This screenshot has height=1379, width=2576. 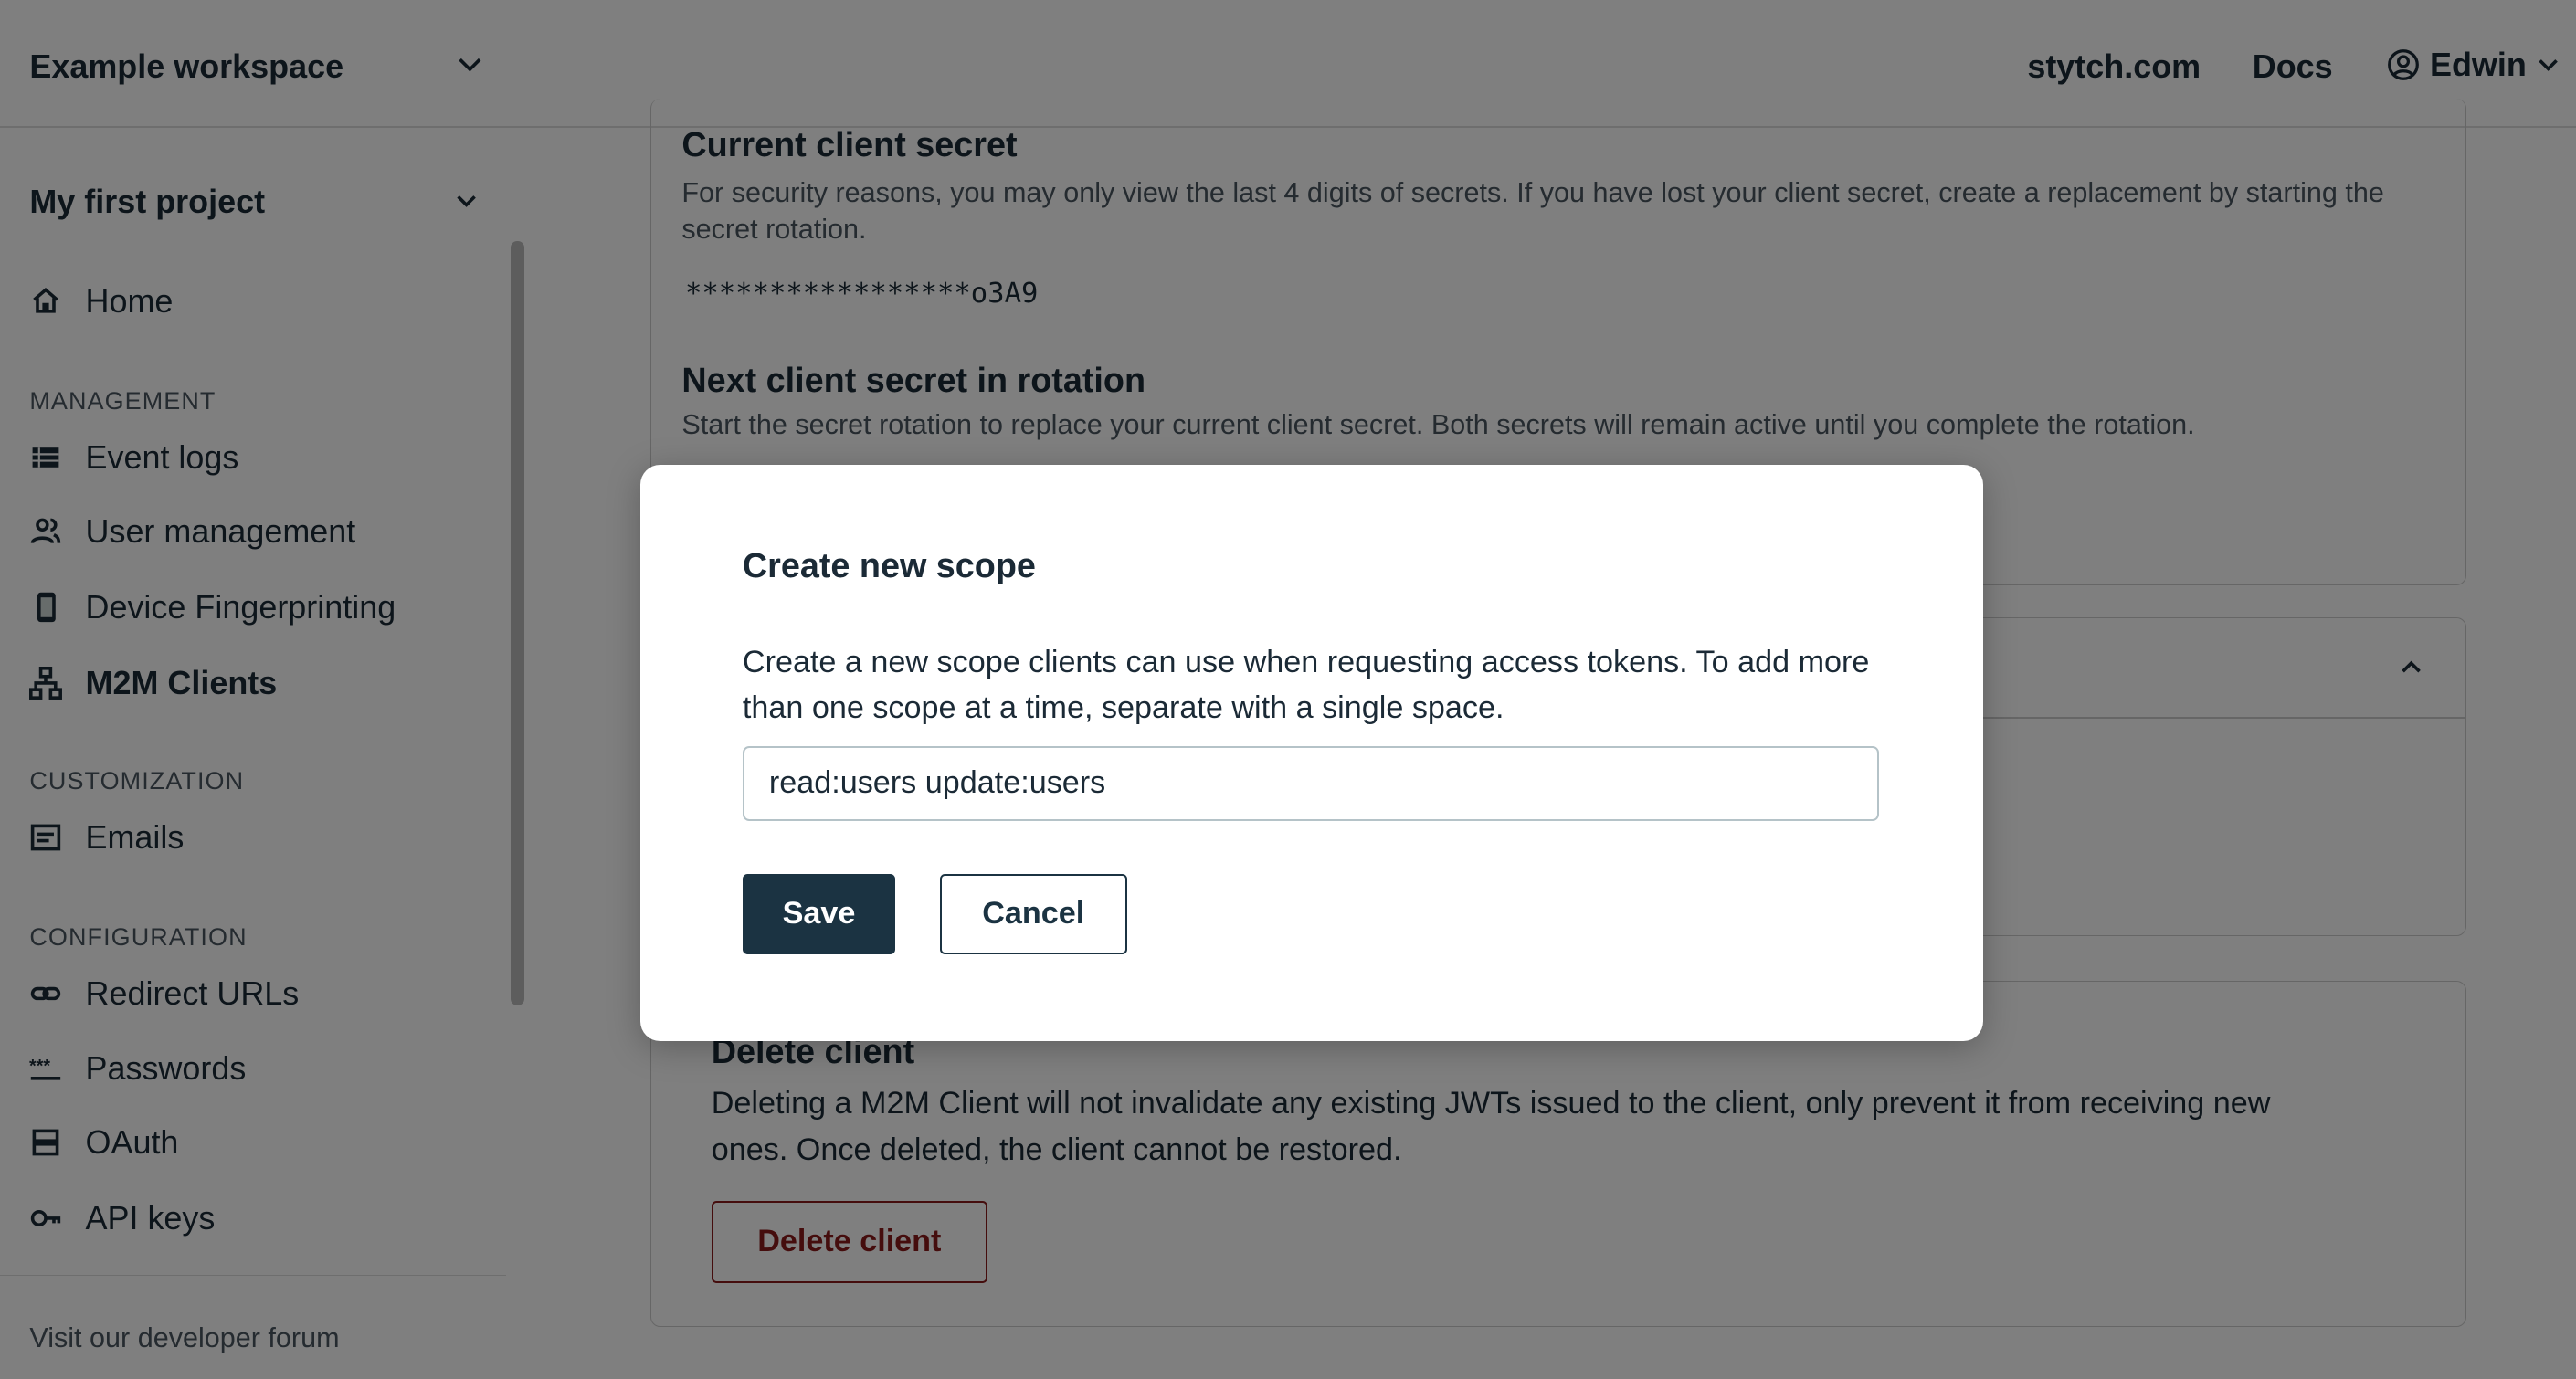 I want to click on cancel-button: Cancel, so click(x=1033, y=913).